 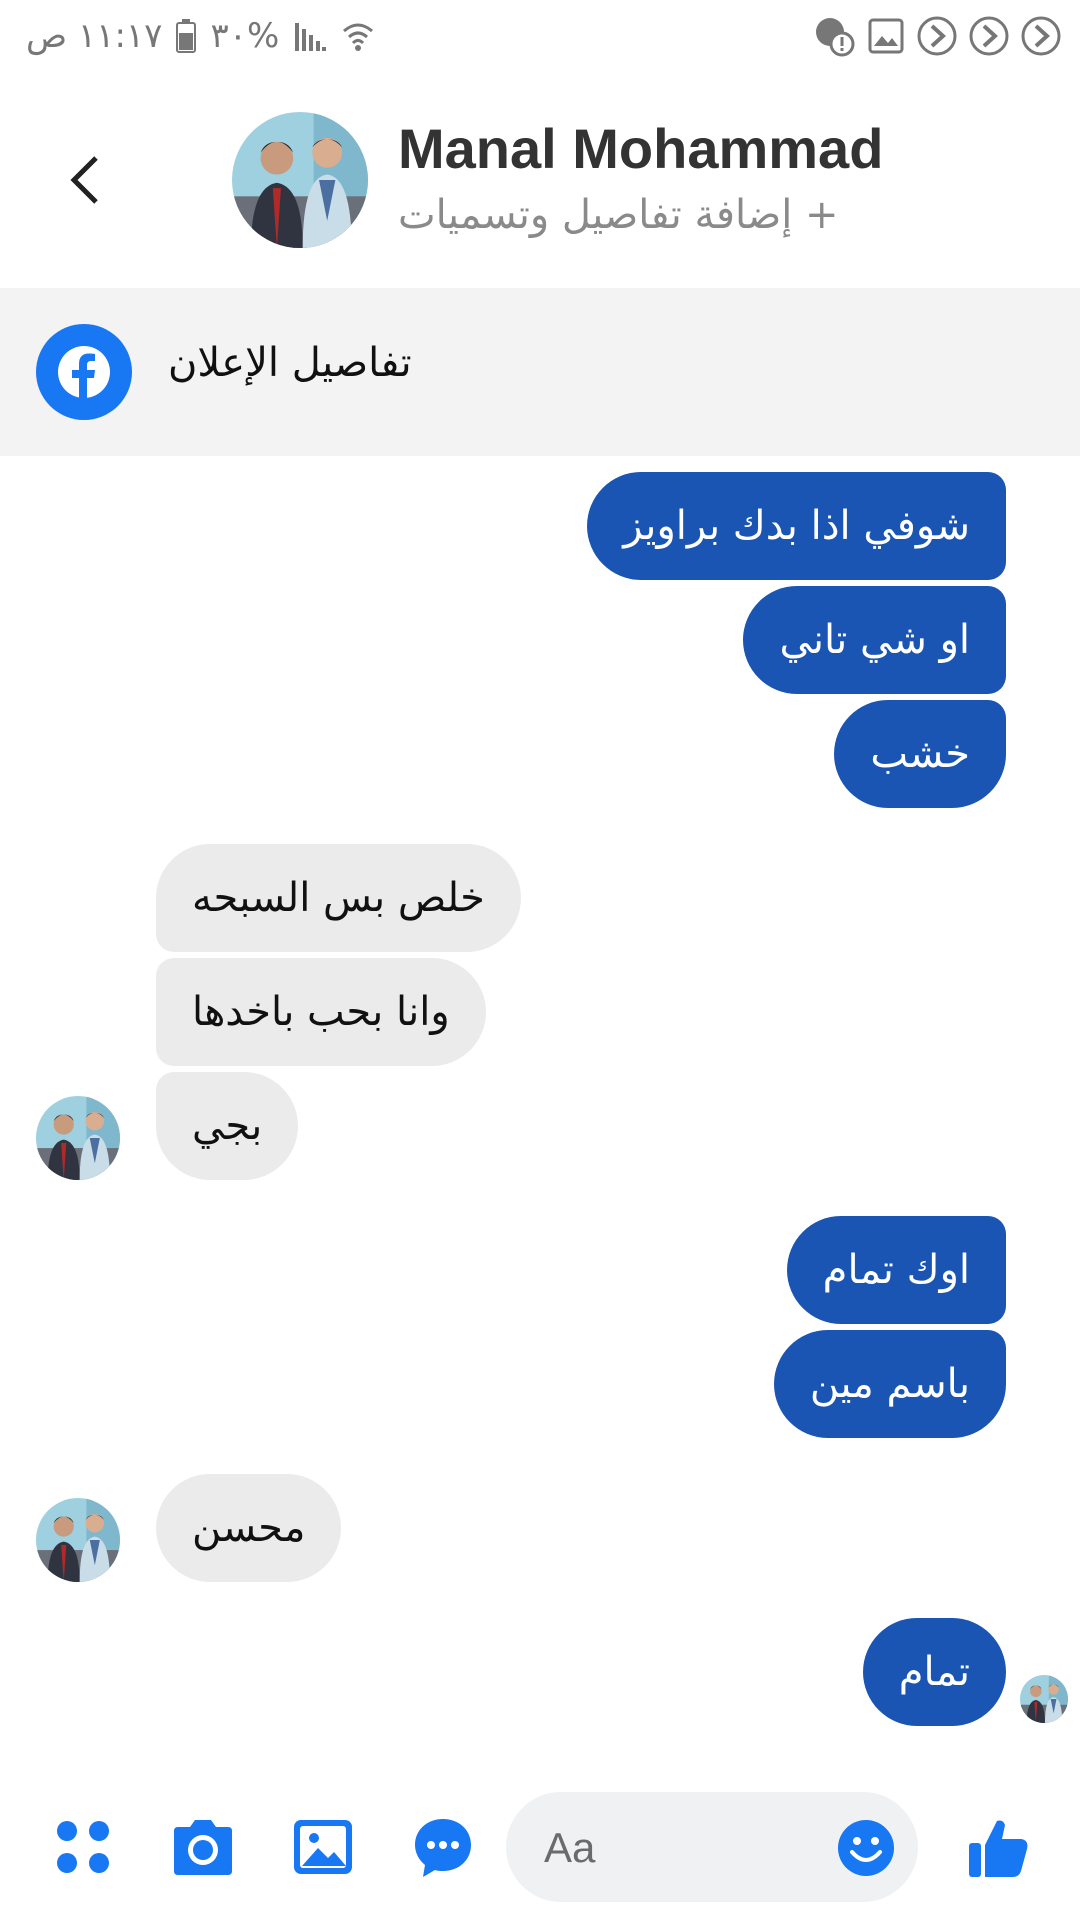 I want to click on image-notification-icon, so click(x=886, y=36).